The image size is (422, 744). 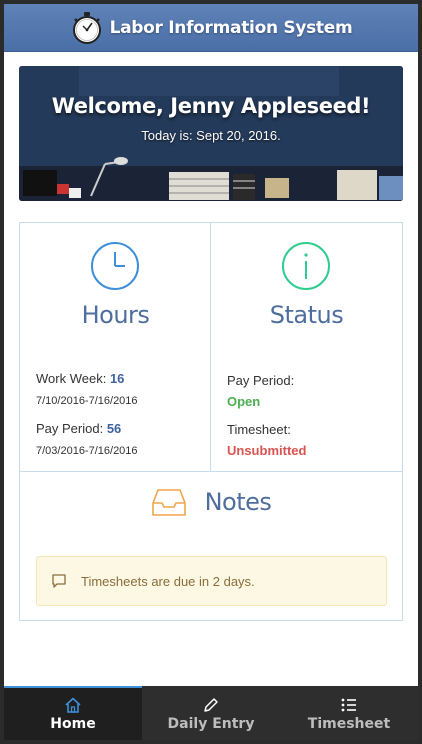 What do you see at coordinates (244, 401) in the screenshot?
I see `status-pay-period-value: Open` at bounding box center [244, 401].